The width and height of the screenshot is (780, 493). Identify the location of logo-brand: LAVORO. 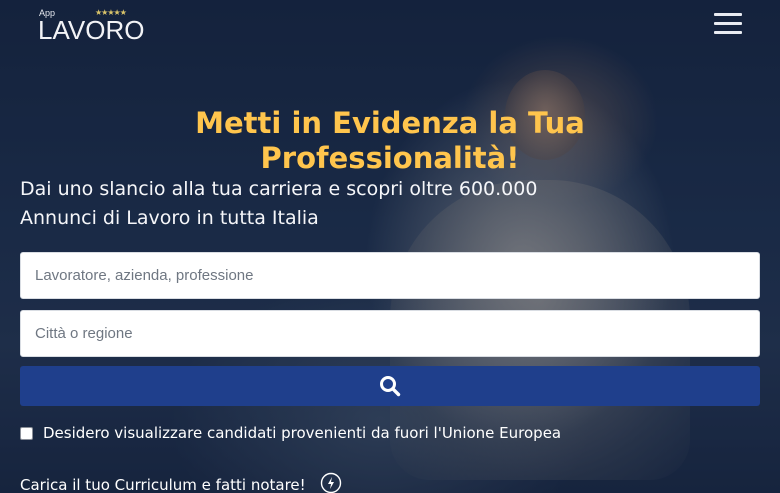
(91, 30).